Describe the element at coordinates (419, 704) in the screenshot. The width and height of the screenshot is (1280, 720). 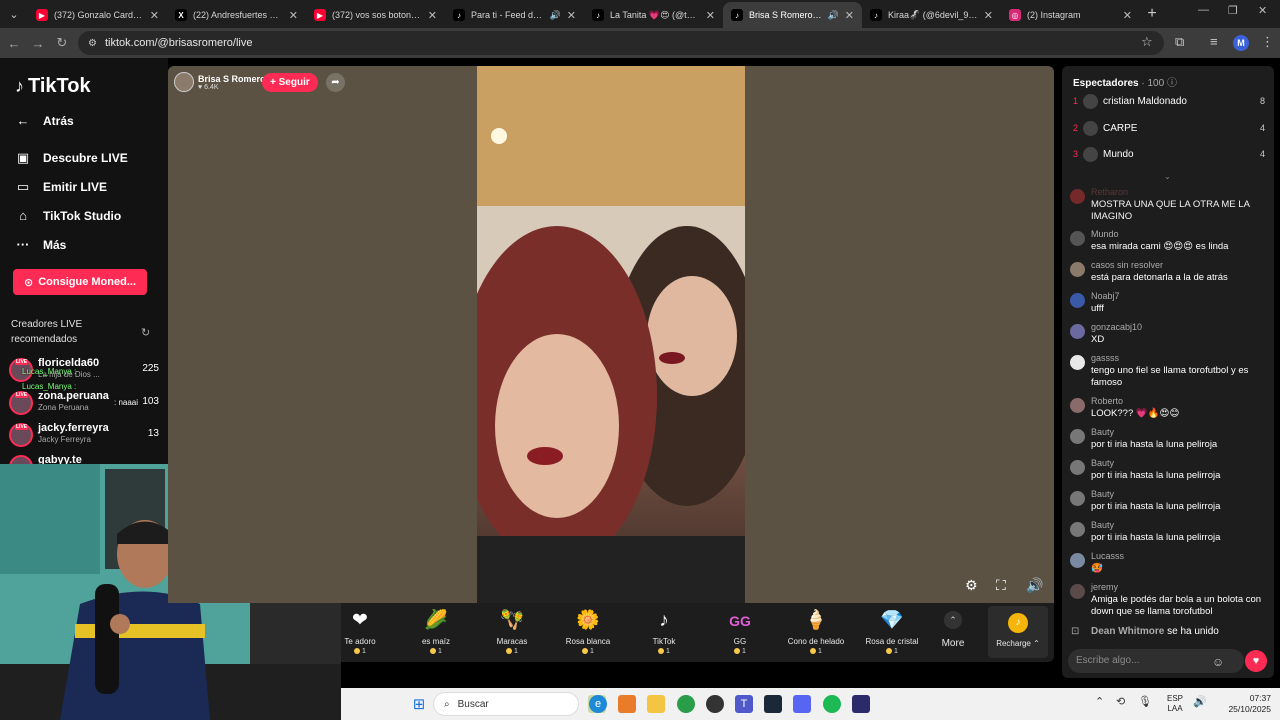
I see `windows-start-icon: ⊞` at that location.